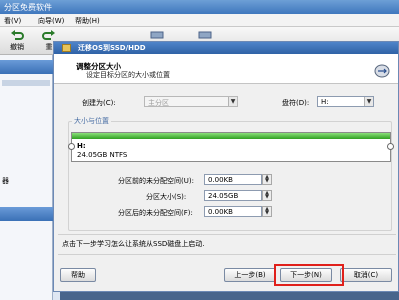 The height and width of the screenshot is (300, 399). What do you see at coordinates (112, 48) in the screenshot?
I see `dialog-title: 迁移OS到SSD/HDD` at bounding box center [112, 48].